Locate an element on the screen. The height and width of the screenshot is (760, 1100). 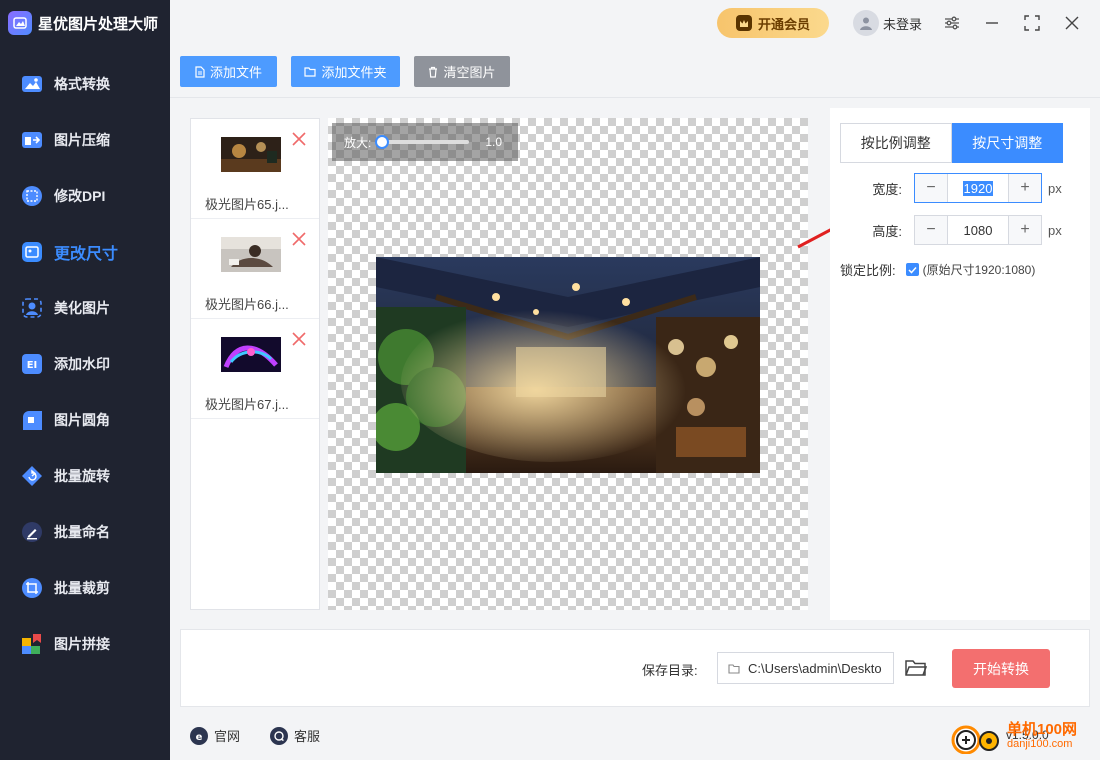
height-decrement-button: − is located at coordinates (931, 230).